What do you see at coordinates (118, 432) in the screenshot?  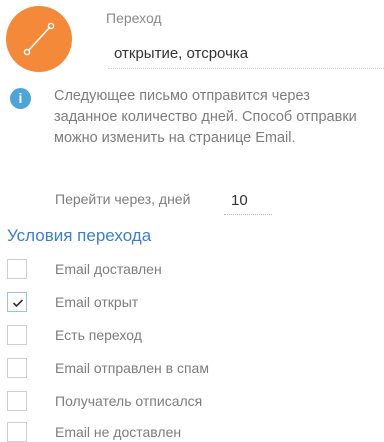 I see `checkbox-label-email-not-delivered: Email не доставлен` at bounding box center [118, 432].